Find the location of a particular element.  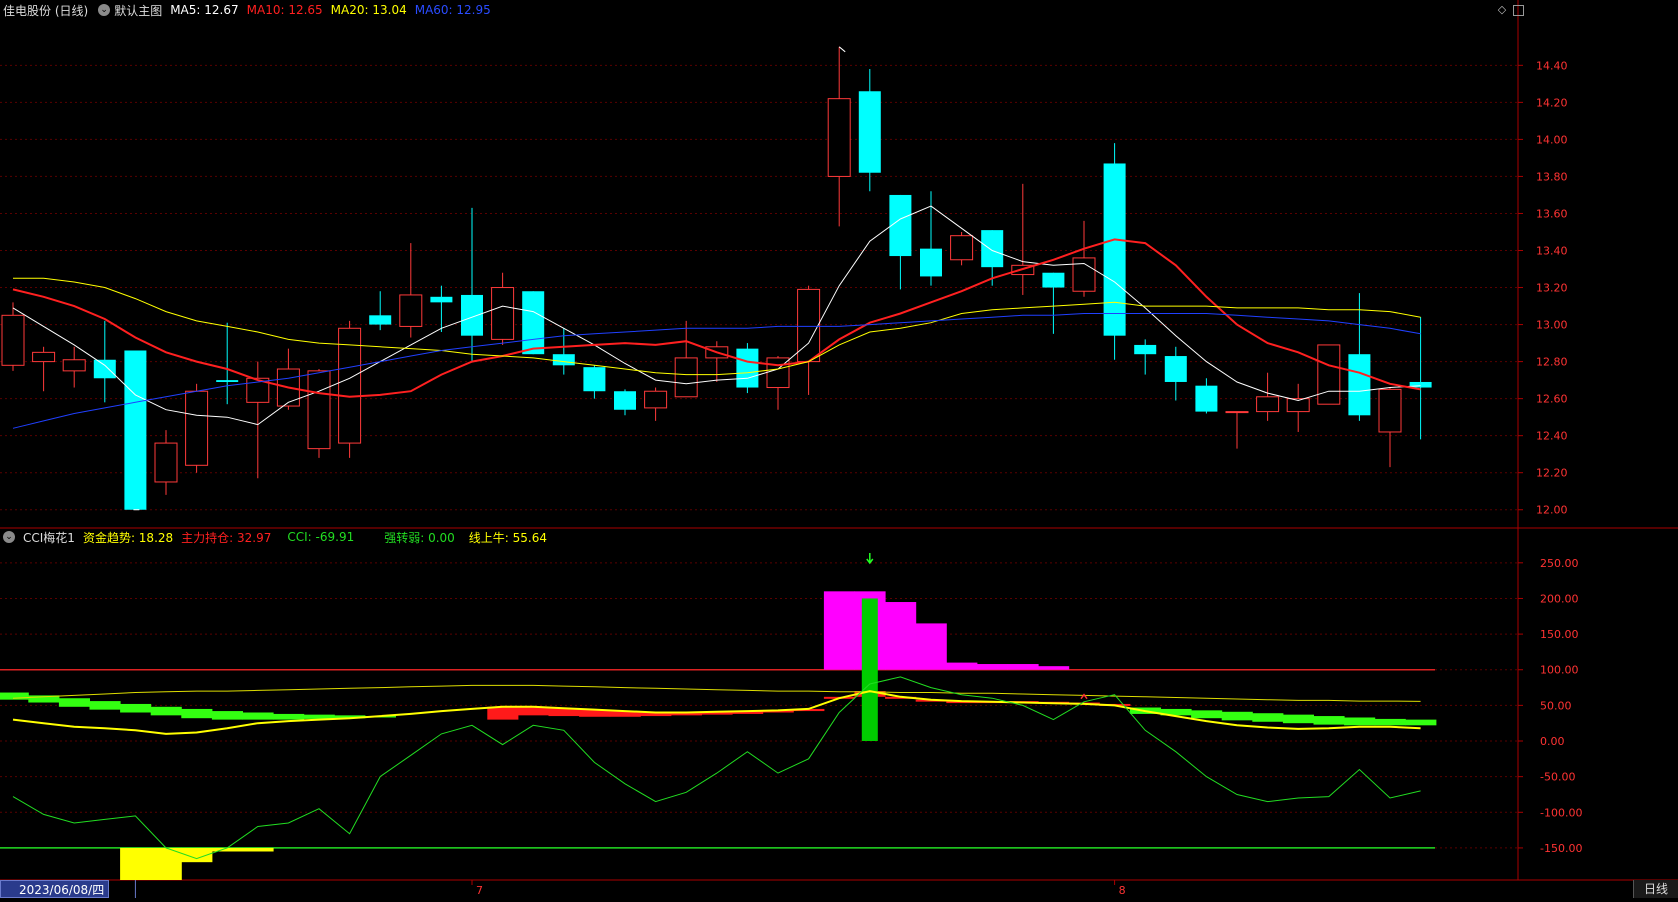

cci-label: CCI: -69.91 is located at coordinates (321, 537).